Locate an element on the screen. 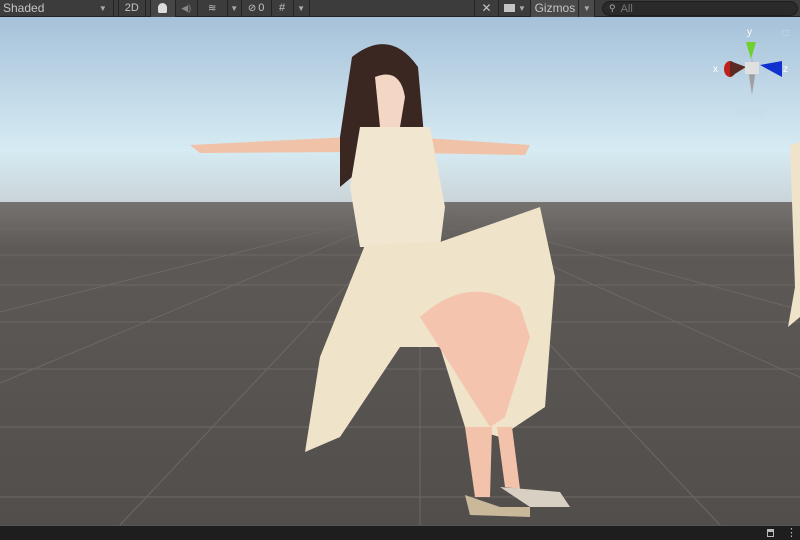 This screenshot has width=800, height=540. effects-button: ≋ is located at coordinates (213, 8).